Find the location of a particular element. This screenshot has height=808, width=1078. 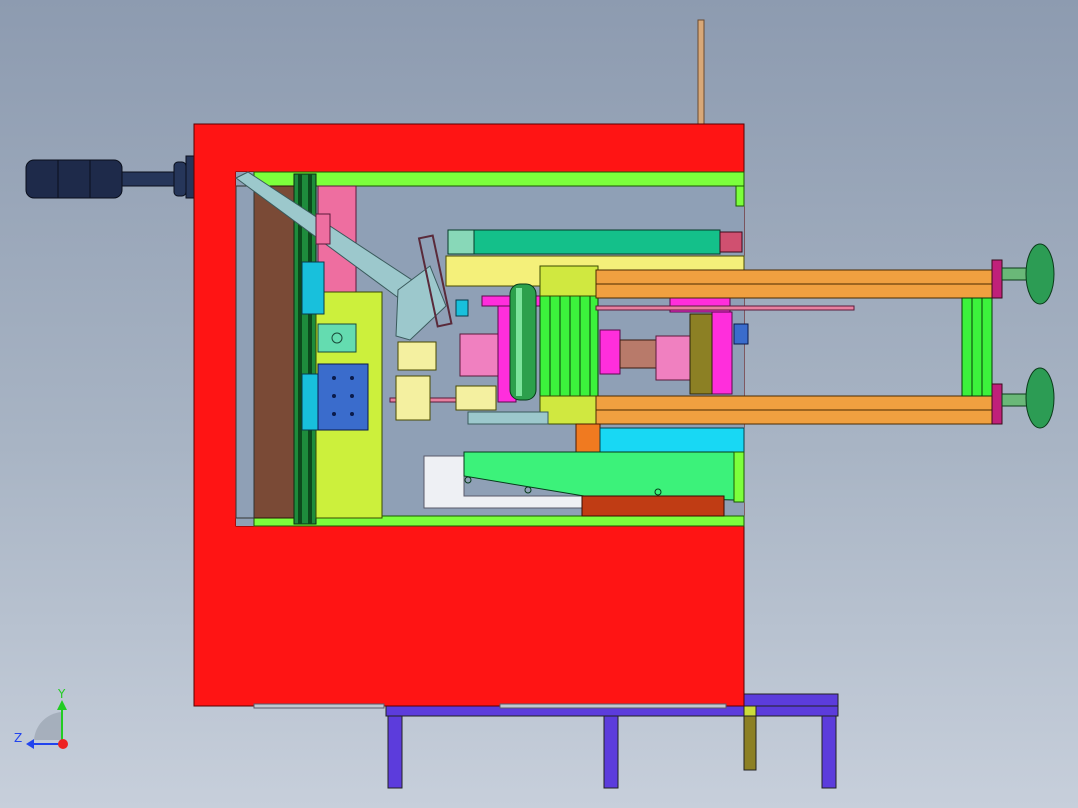

knob-bottom is located at coordinates (1028, 398).